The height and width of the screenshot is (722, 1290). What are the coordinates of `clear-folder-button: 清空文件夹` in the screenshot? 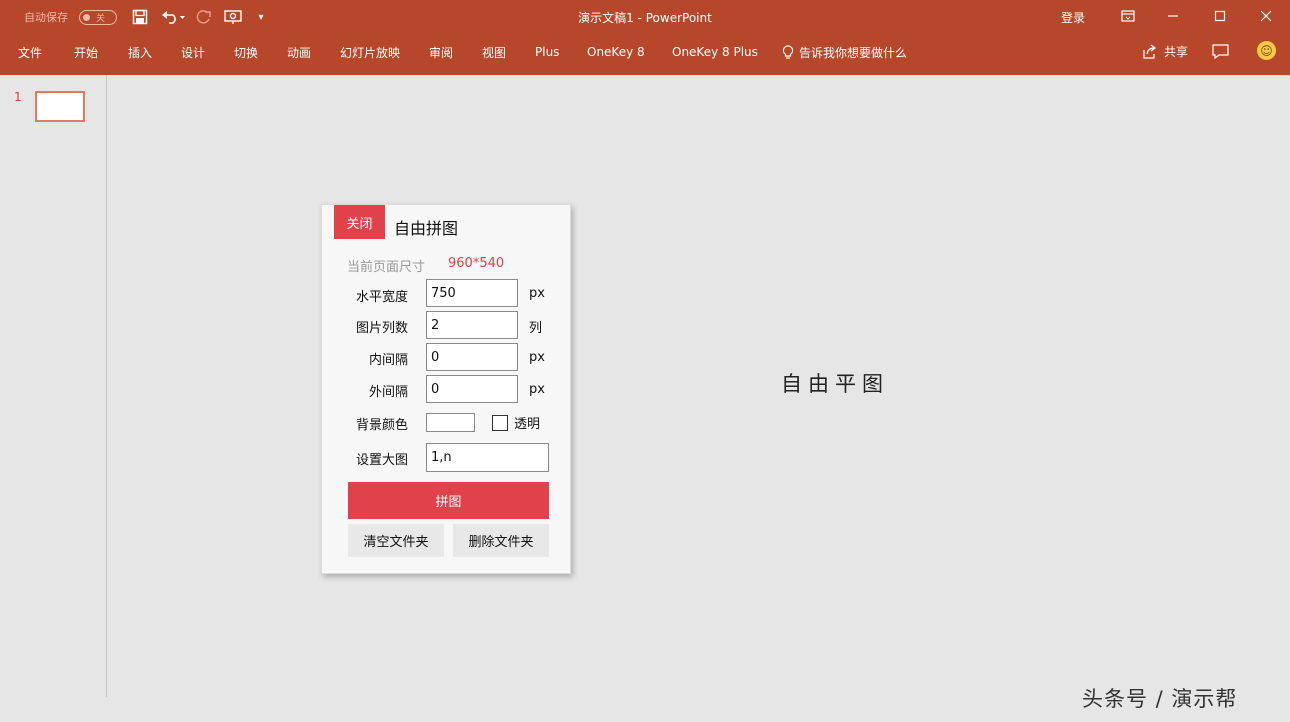 It's located at (396, 540).